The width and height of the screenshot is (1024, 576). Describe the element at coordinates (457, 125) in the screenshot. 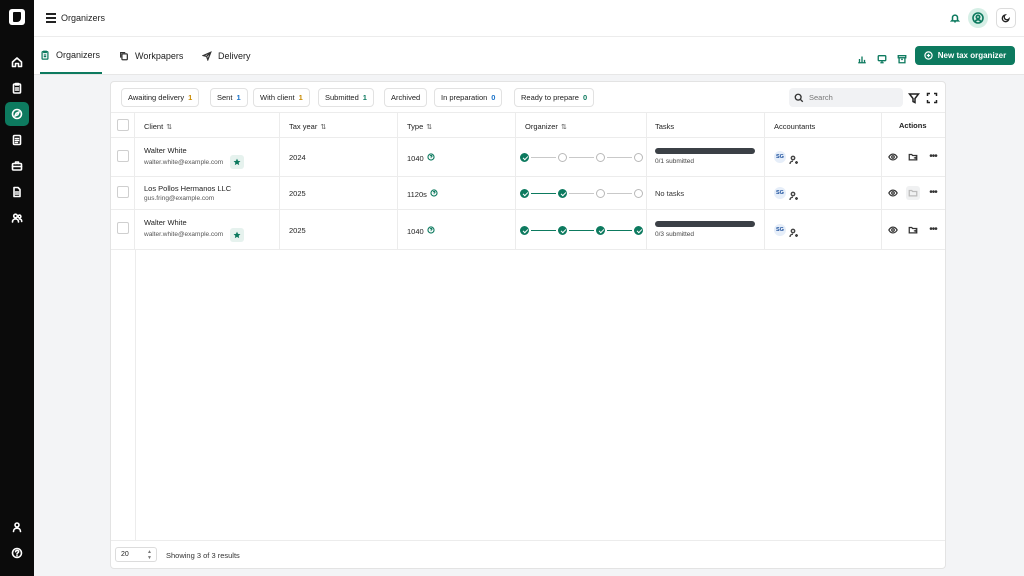

I see `header-type: Type ⇅` at that location.